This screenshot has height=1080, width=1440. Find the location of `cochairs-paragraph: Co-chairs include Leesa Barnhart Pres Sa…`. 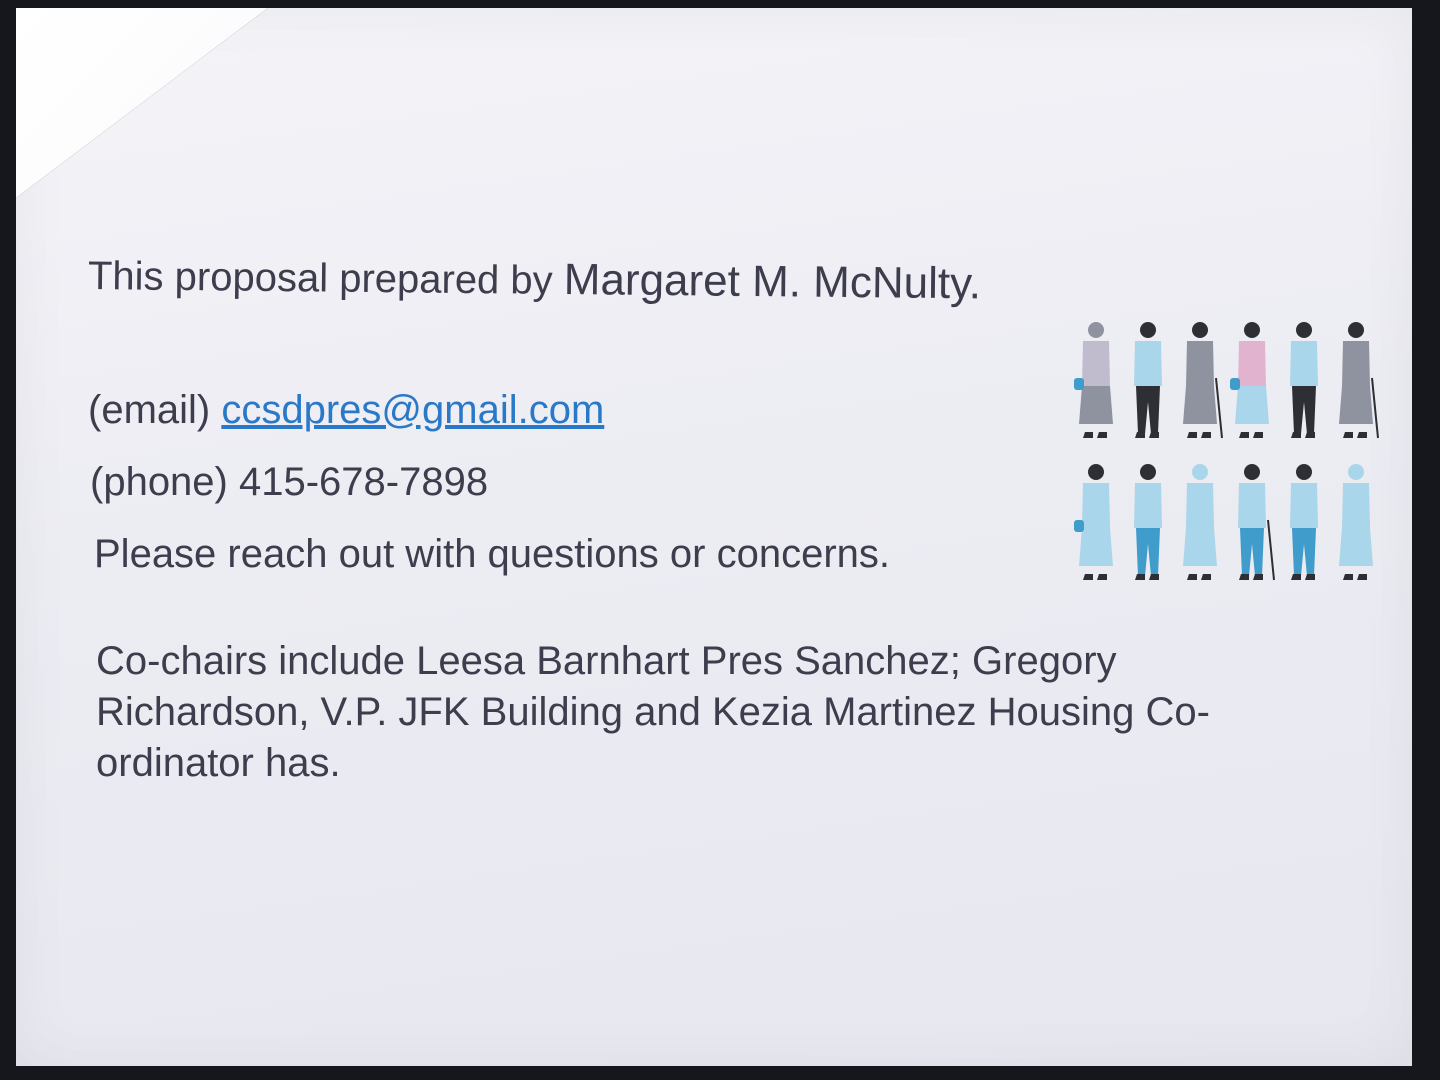

cochairs-paragraph: Co-chairs include Leesa Barnhart Pres Sa… is located at coordinates (653, 712).